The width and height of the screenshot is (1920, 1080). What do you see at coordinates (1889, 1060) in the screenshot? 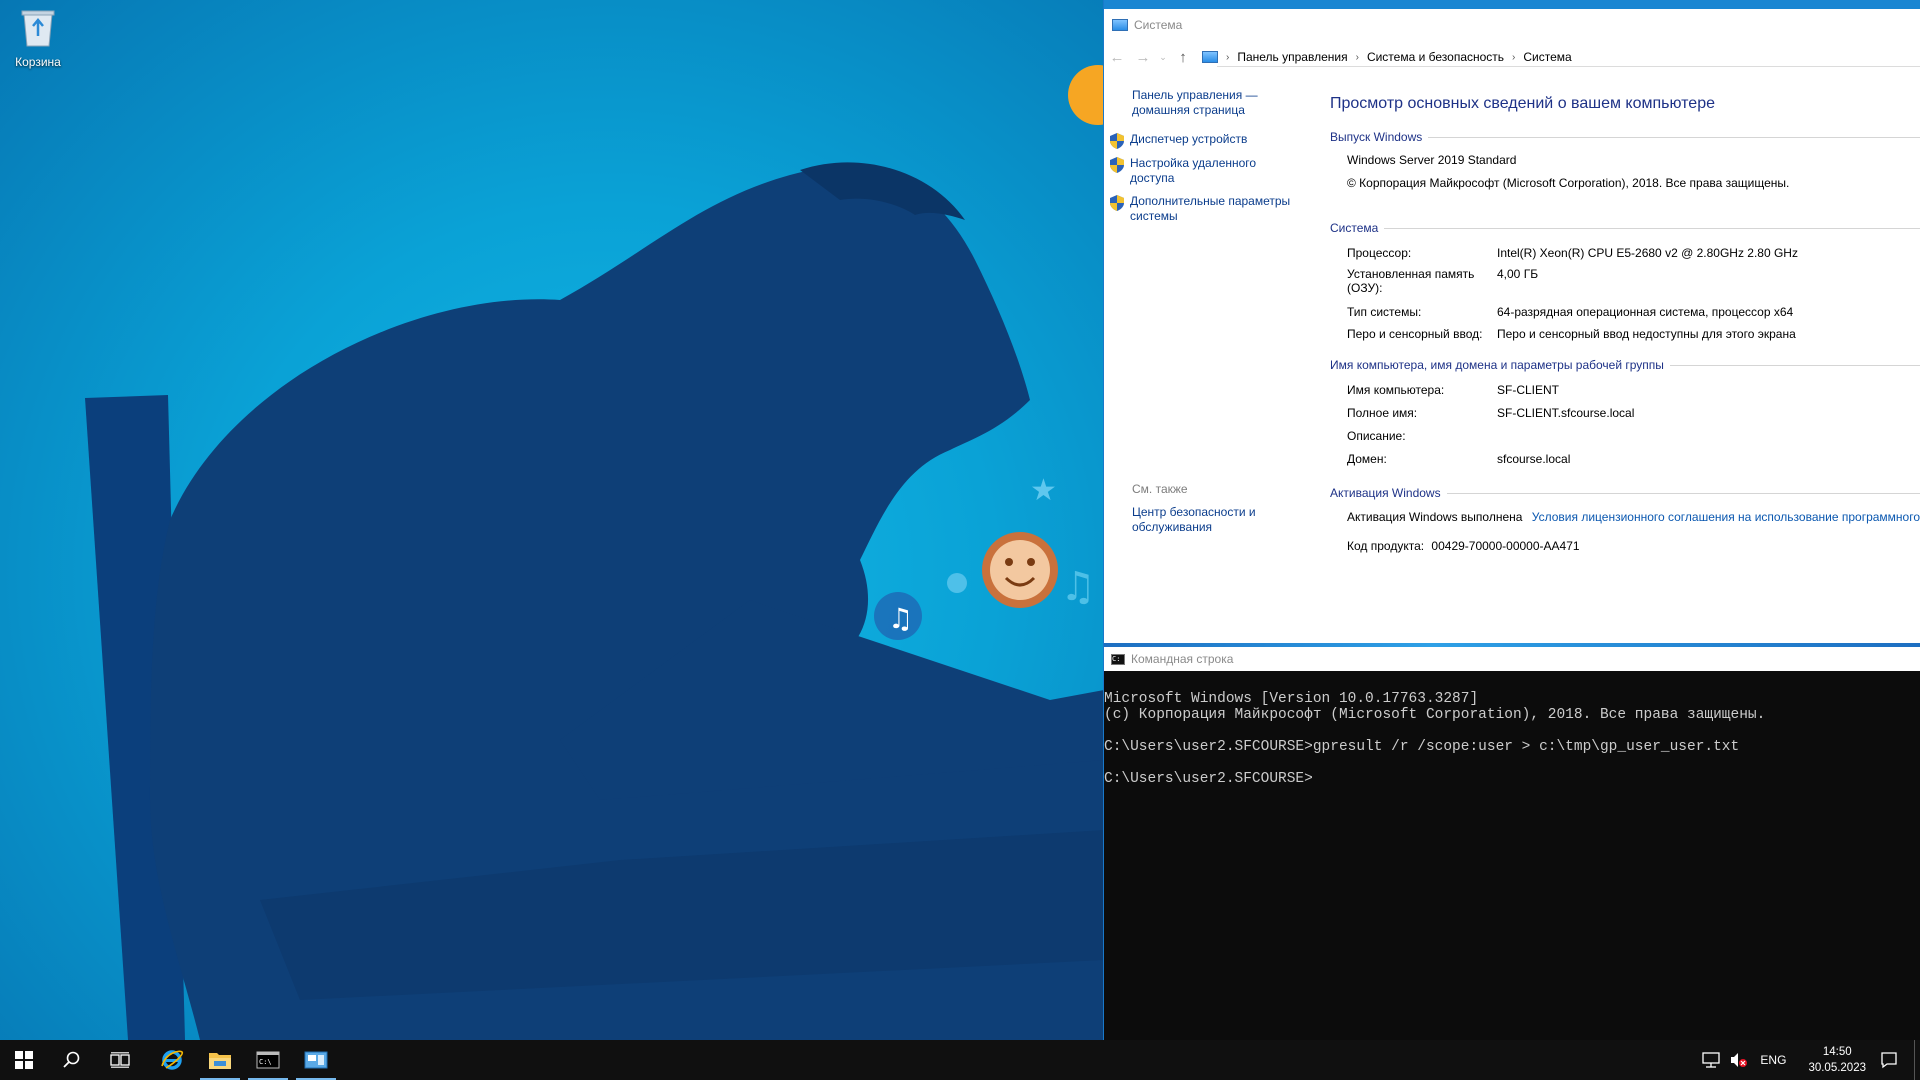
I see `action-center-icon` at bounding box center [1889, 1060].